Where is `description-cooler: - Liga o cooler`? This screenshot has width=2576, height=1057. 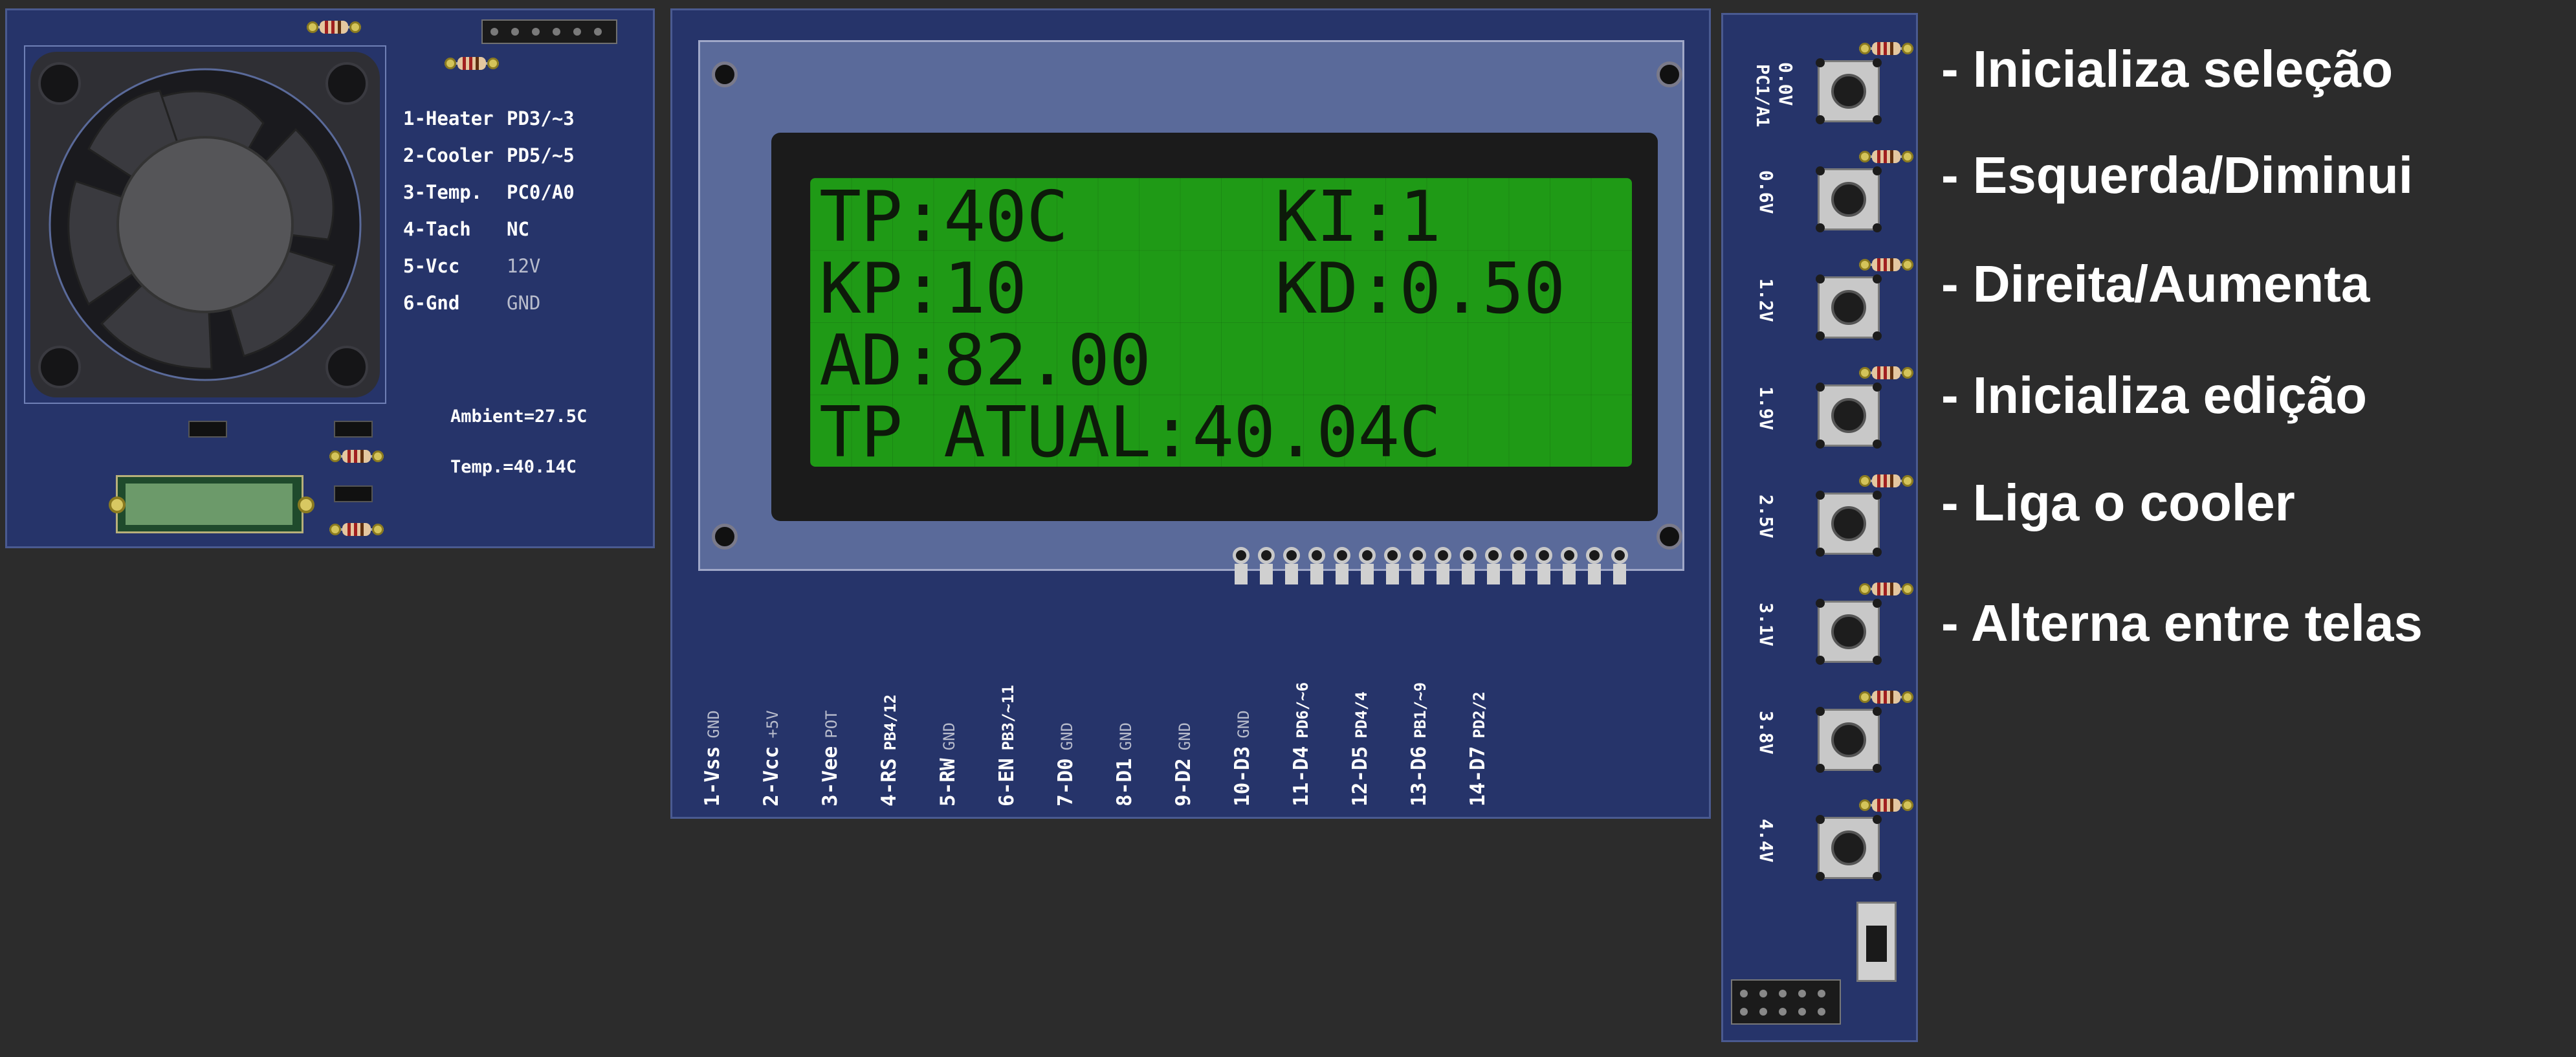
description-cooler: - Liga o cooler is located at coordinates (2118, 503).